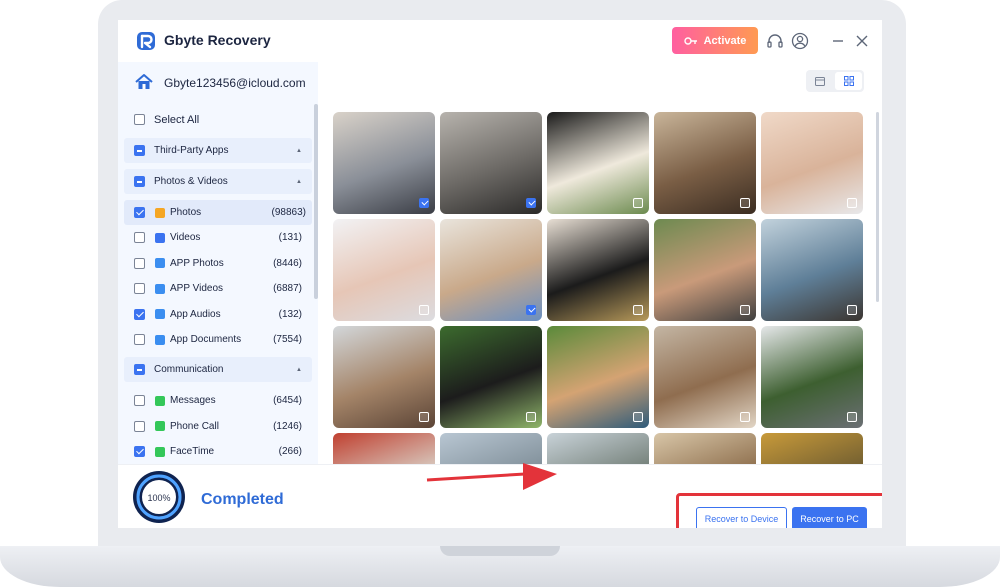 Image resolution: width=1000 pixels, height=587 pixels. What do you see at coordinates (185, 238) in the screenshot?
I see `item-label: Videos` at bounding box center [185, 238].